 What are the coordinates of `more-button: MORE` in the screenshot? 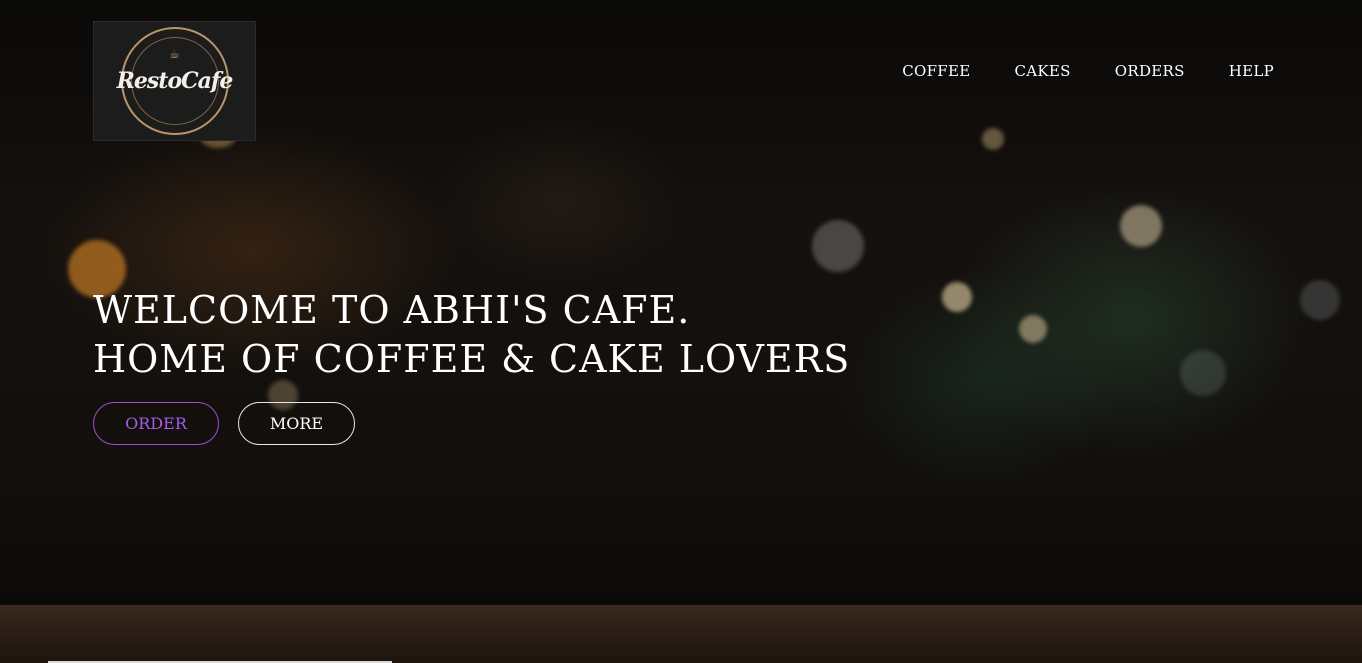 It's located at (296, 423).